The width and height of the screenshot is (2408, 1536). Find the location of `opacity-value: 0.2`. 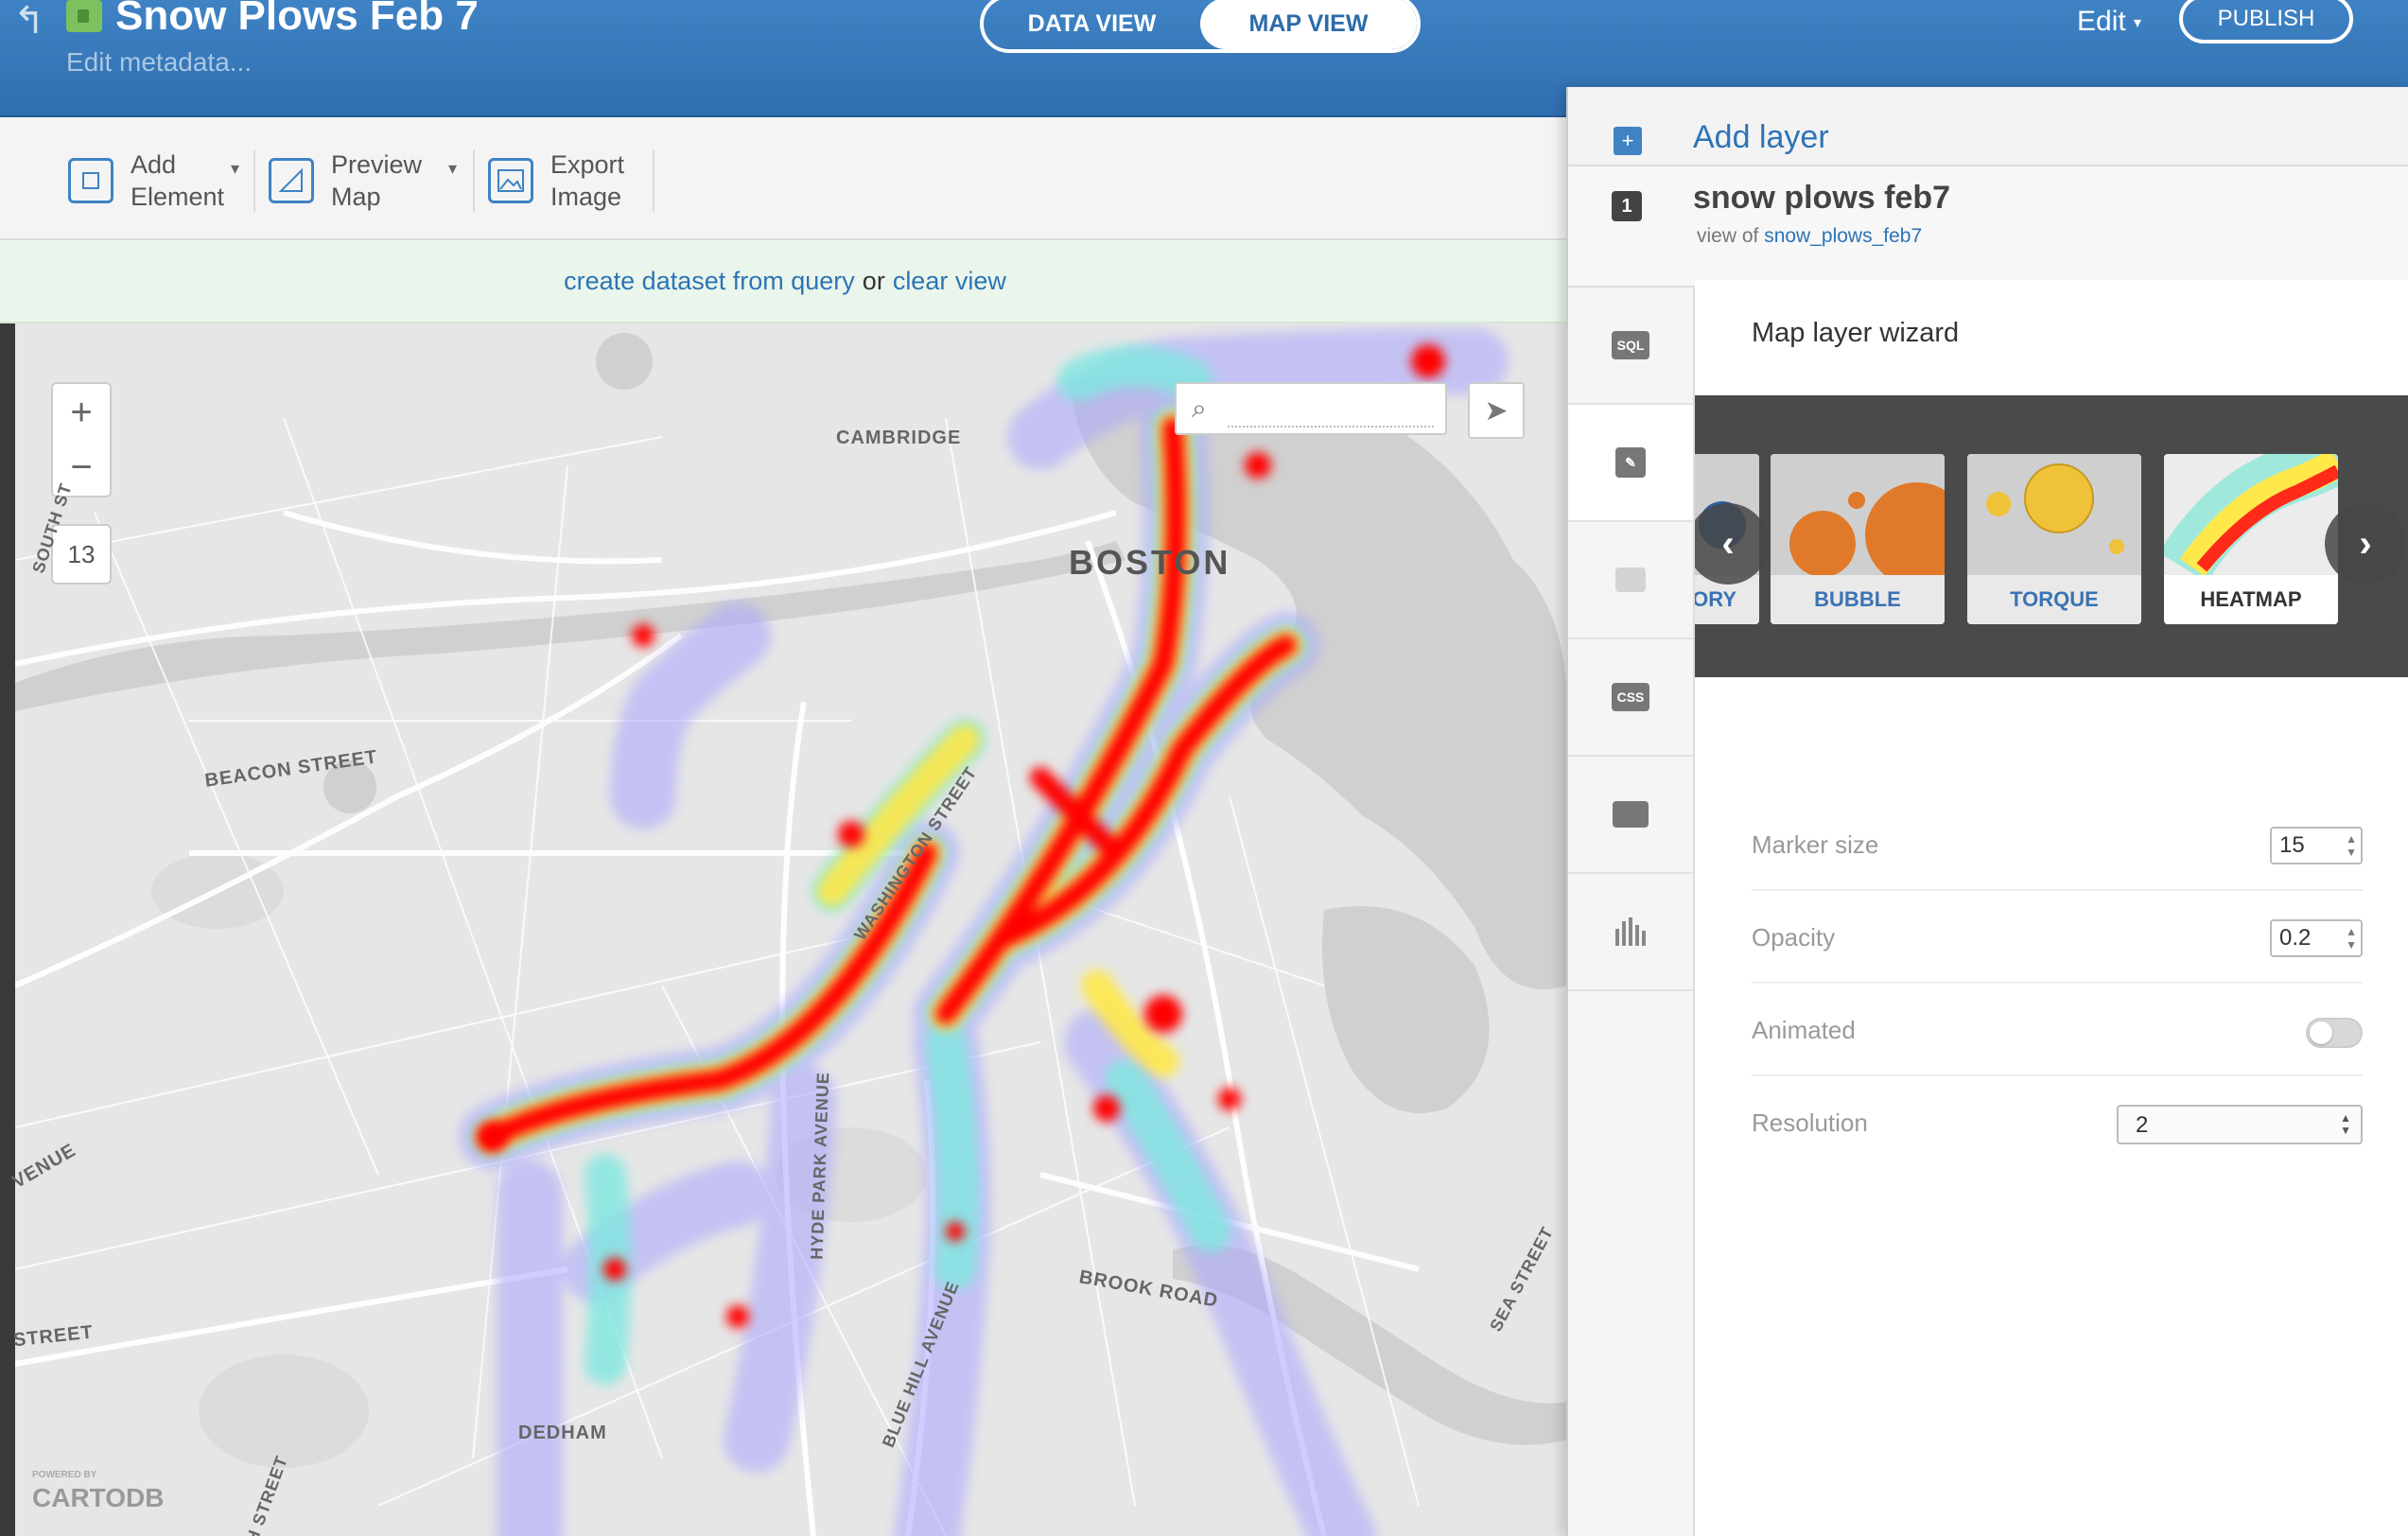

opacity-value: 0.2 is located at coordinates (2296, 938).